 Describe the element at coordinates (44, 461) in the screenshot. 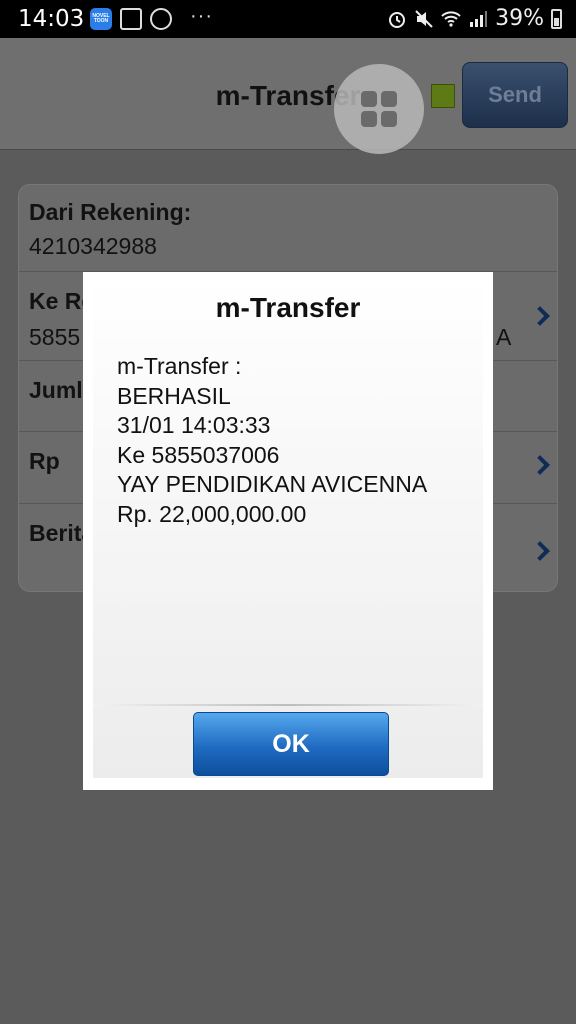

I see `rp-label: Rp` at that location.